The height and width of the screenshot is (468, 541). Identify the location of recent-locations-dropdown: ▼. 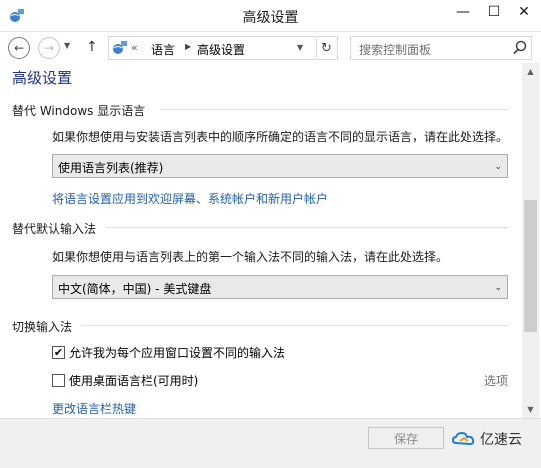
(67, 45).